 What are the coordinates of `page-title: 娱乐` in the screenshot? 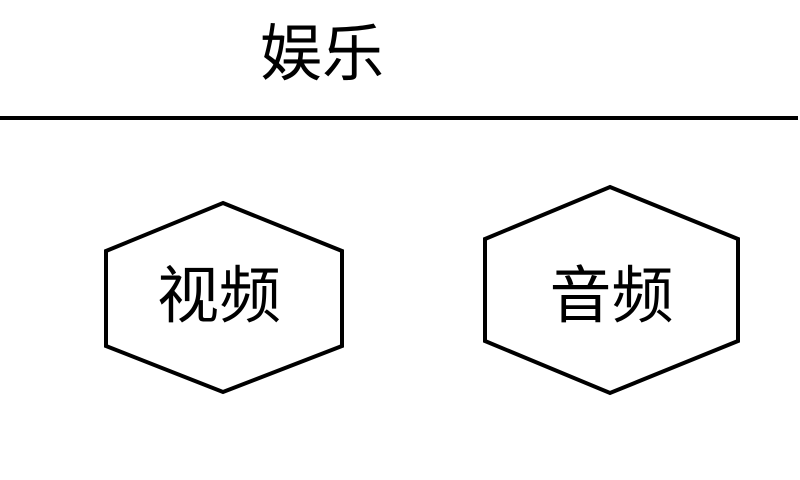 It's located at (322, 53).